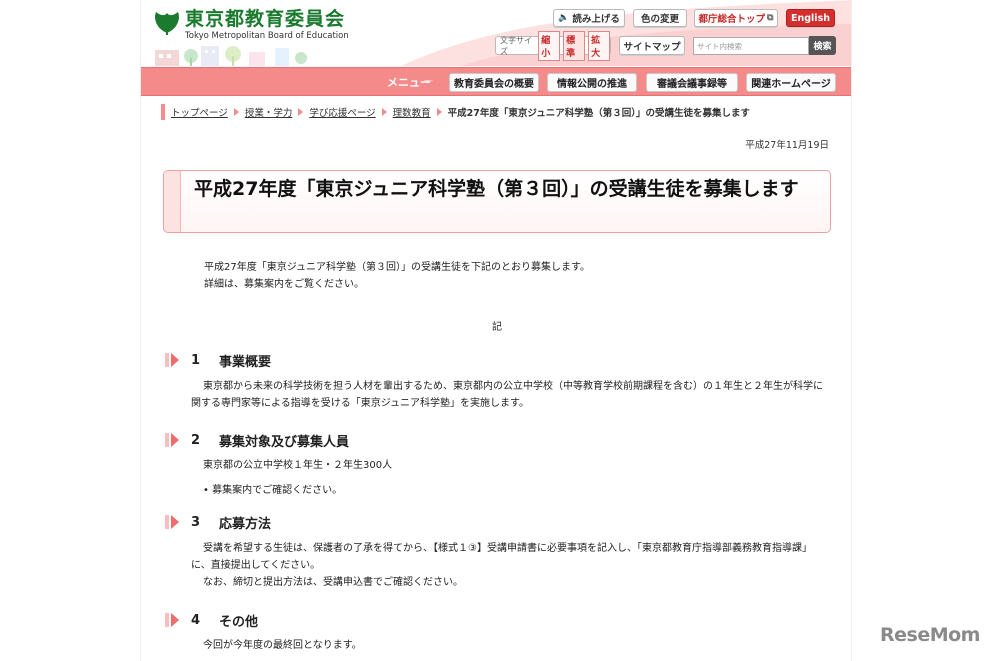 The height and width of the screenshot is (661, 991). Describe the element at coordinates (598, 113) in the screenshot. I see `breadcrumb-current: 平成27年度「東京ジュニア科学塾（第３回）」の受講生徒を募集します` at that location.